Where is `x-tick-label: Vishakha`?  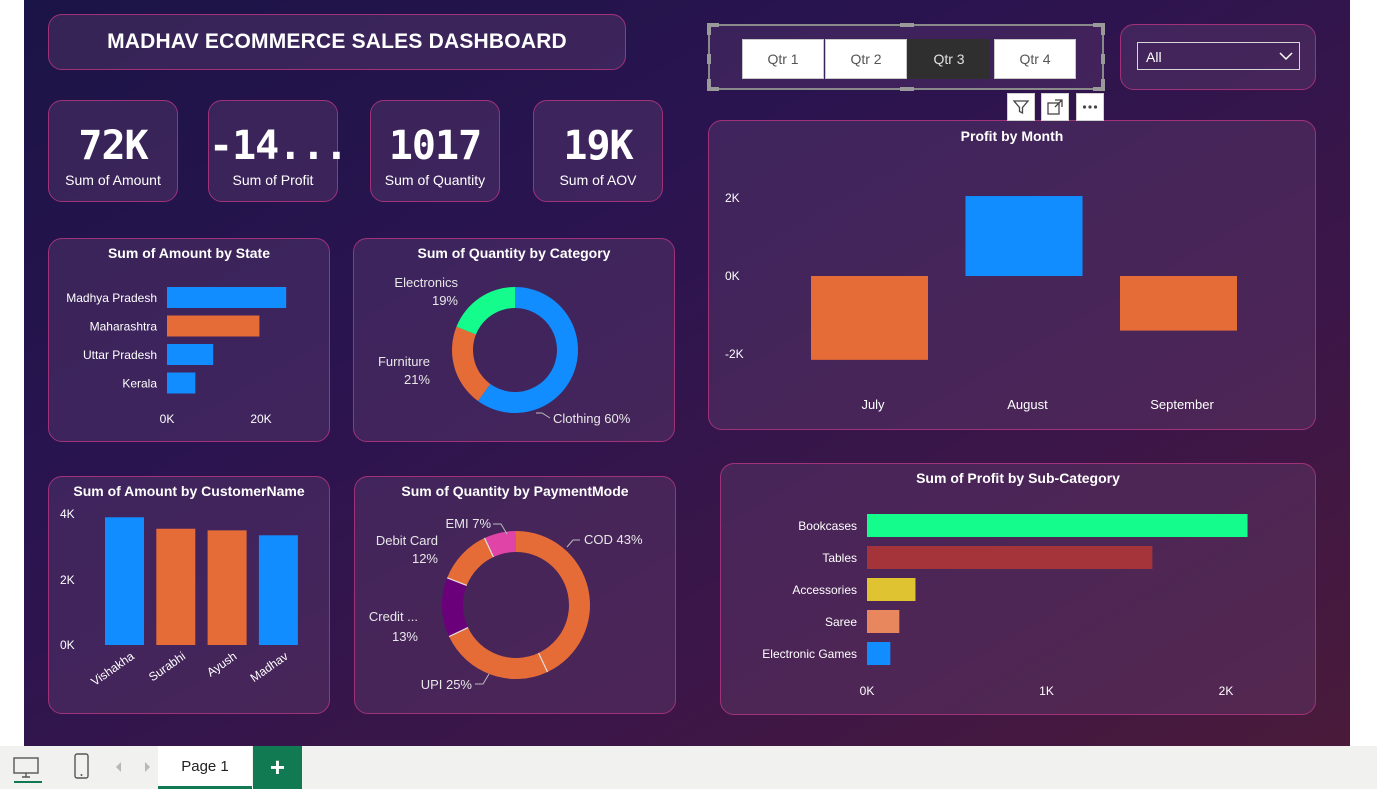
x-tick-label: Vishakha is located at coordinates (112, 669).